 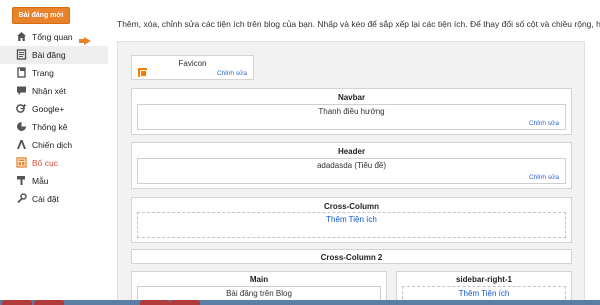 I want to click on template-icon, so click(x=21, y=180).